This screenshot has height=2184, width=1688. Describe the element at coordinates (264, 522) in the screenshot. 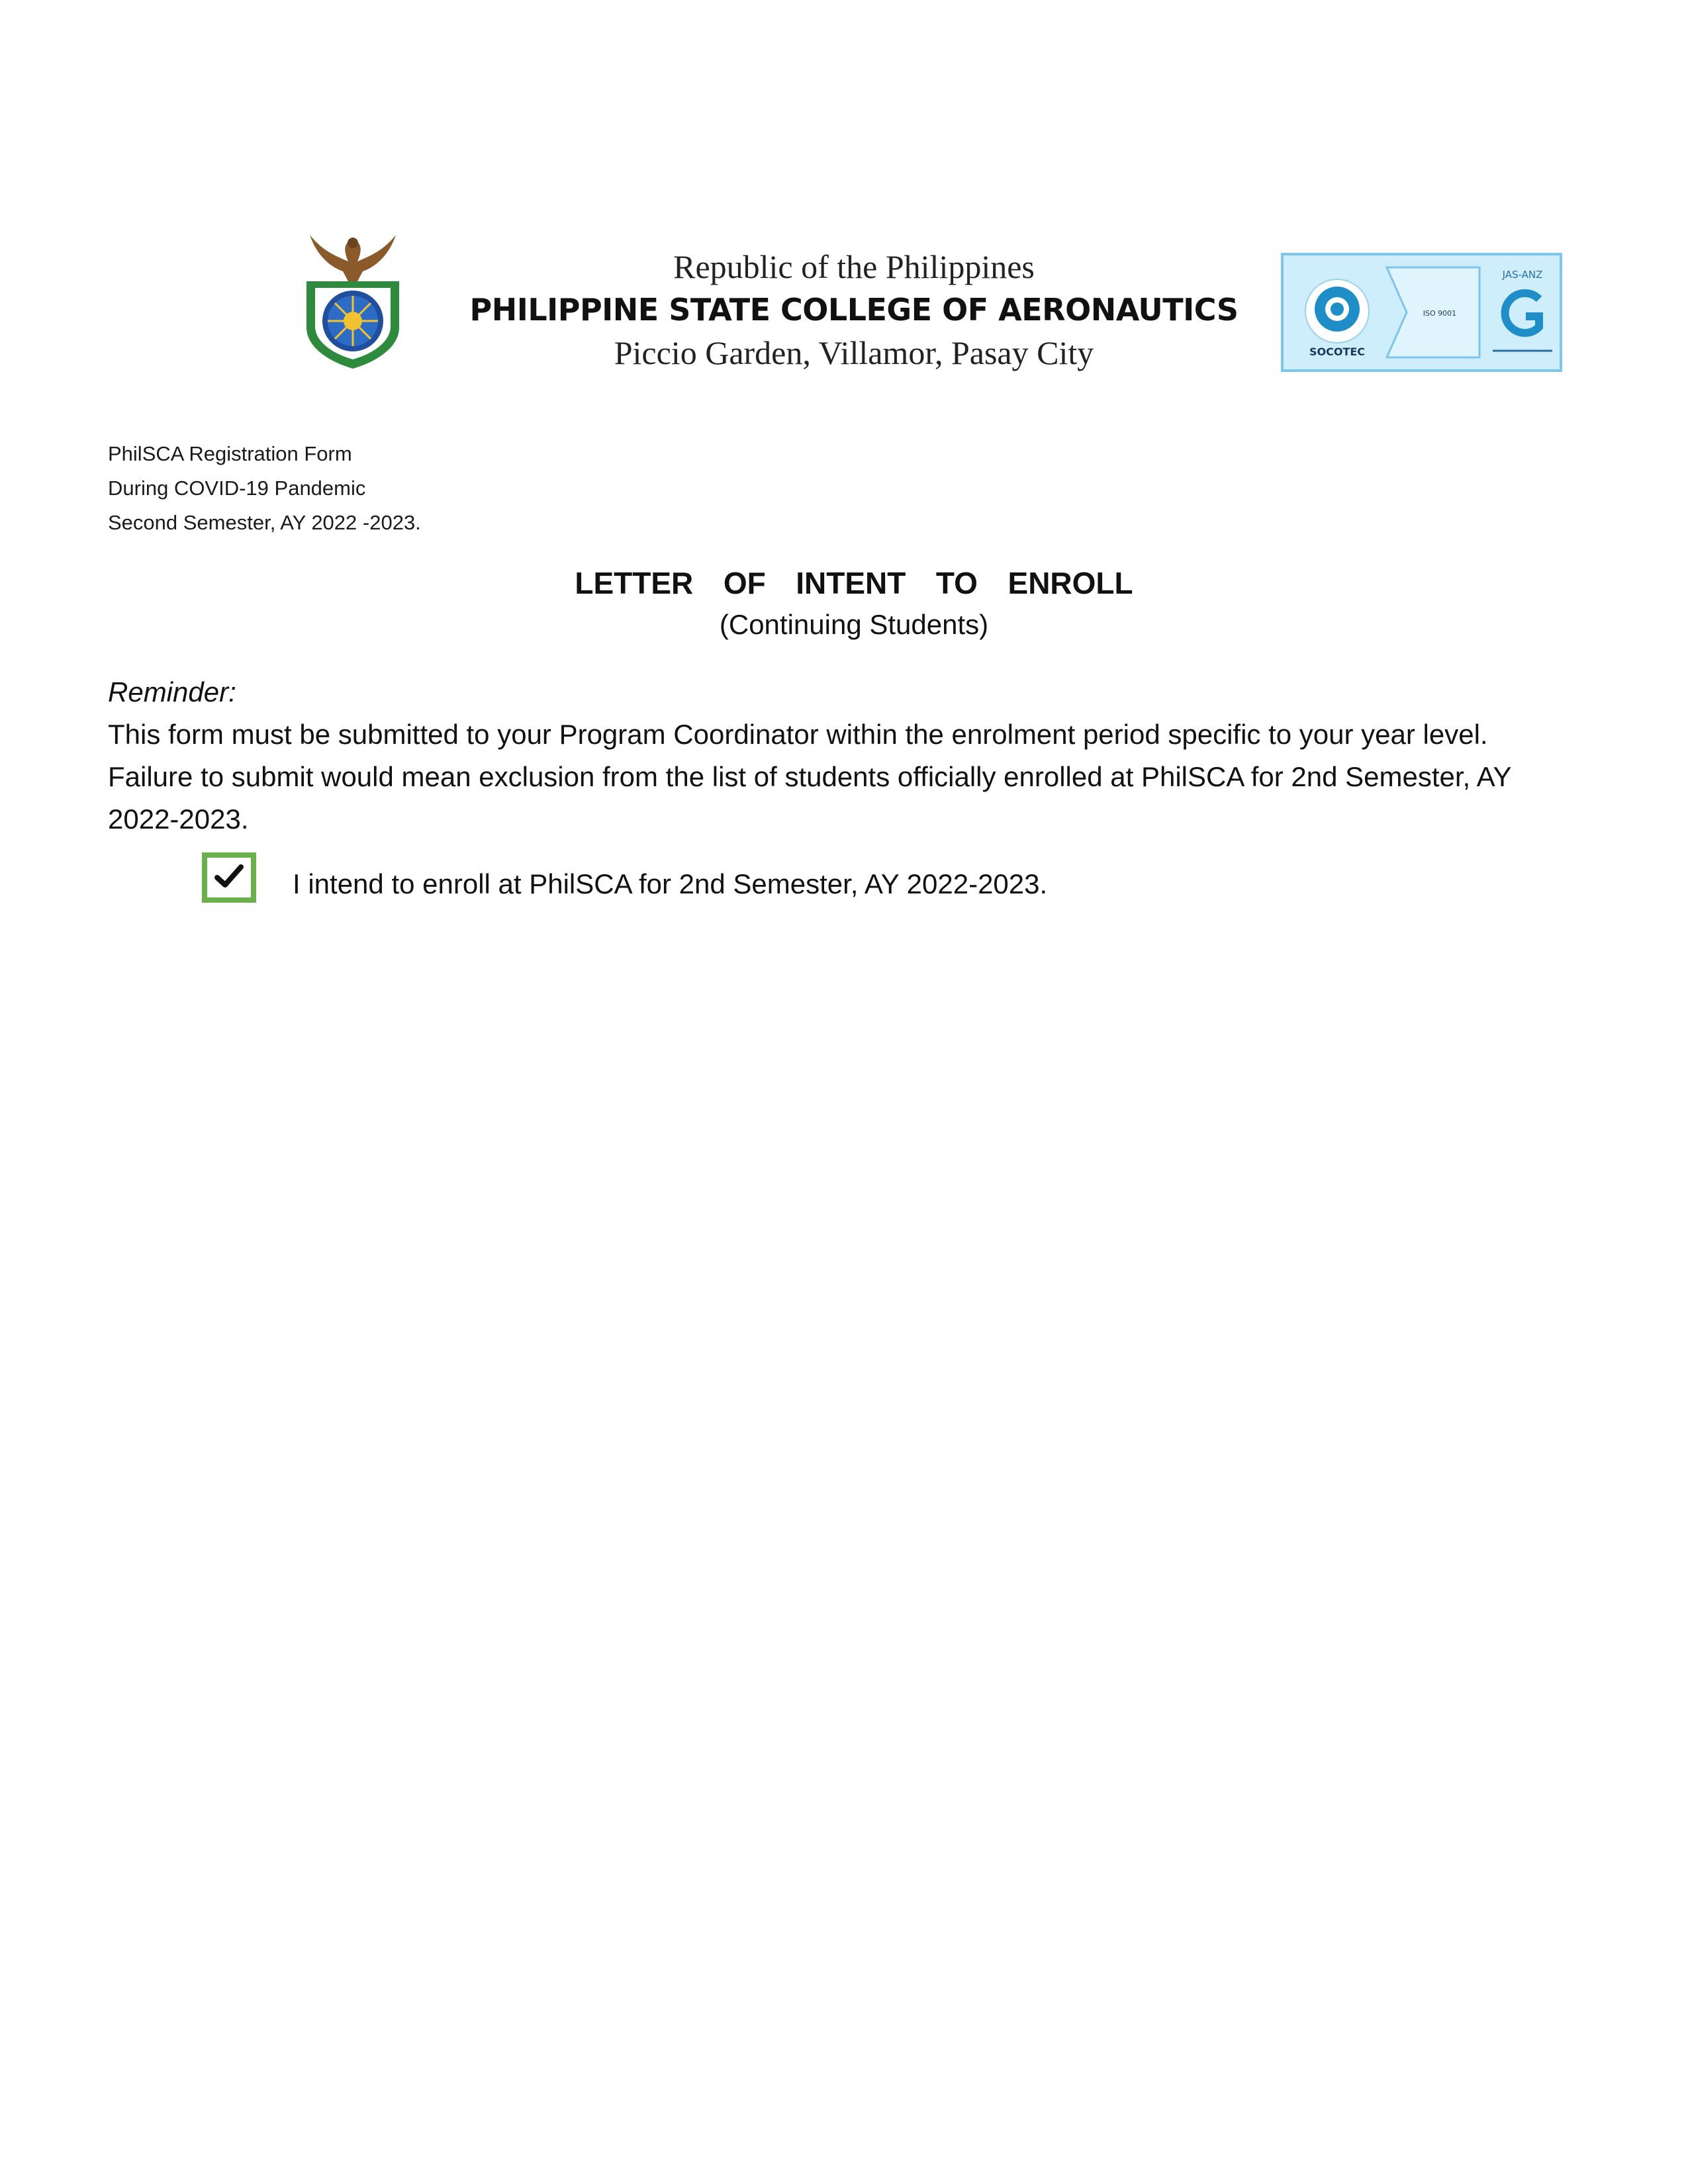

I see `form-semester: Second Semester, AY 2022 -2023.` at that location.